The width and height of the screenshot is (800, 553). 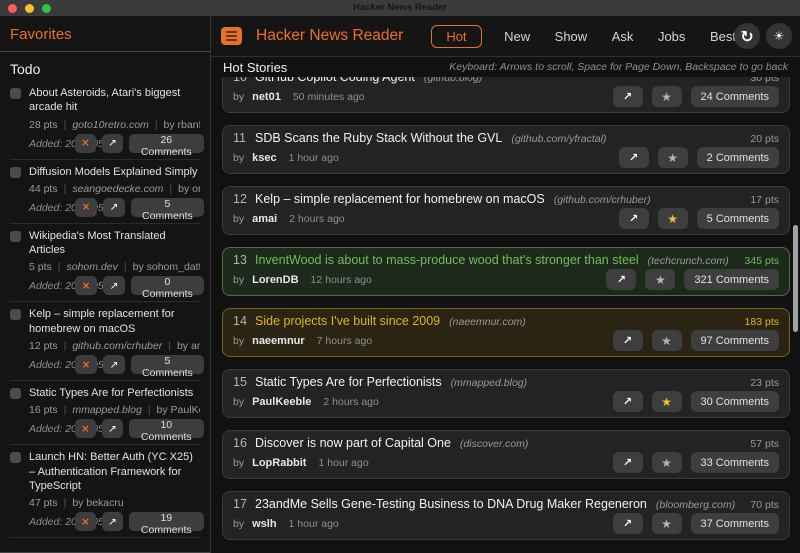 I want to click on favorite-points: 28 pts, so click(x=43, y=124).